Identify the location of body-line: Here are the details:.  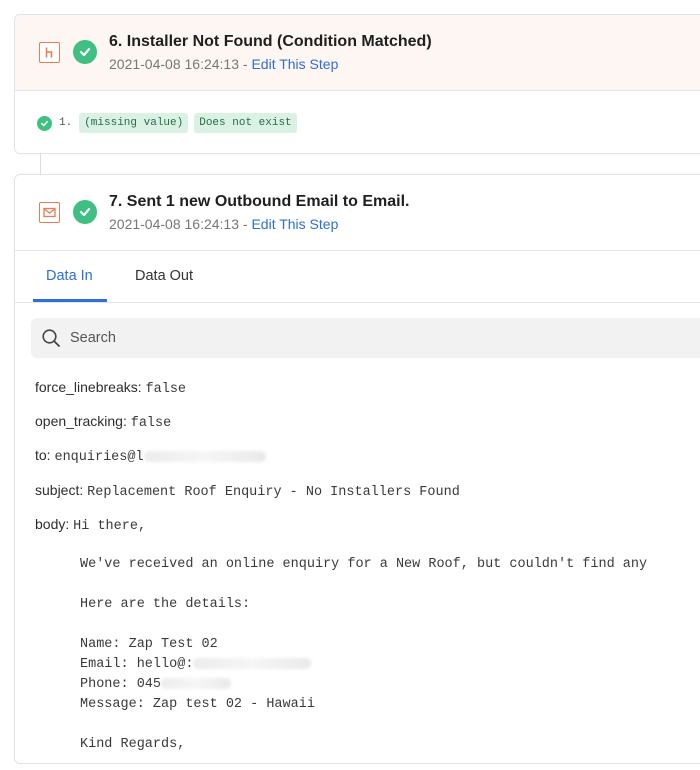
(165, 604).